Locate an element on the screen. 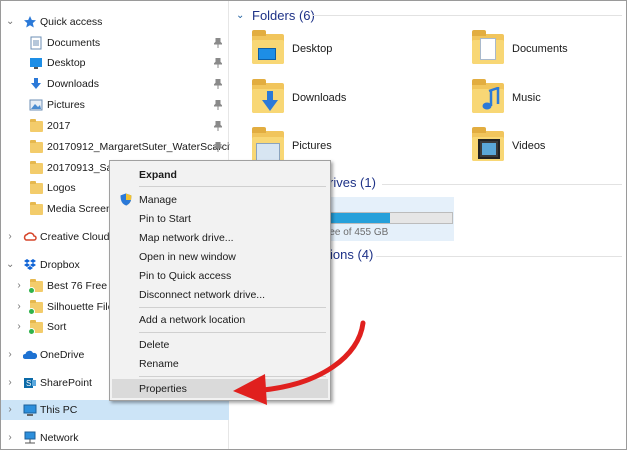 This screenshot has width=627, height=450. folder-tile-label: Music is located at coordinates (526, 98).